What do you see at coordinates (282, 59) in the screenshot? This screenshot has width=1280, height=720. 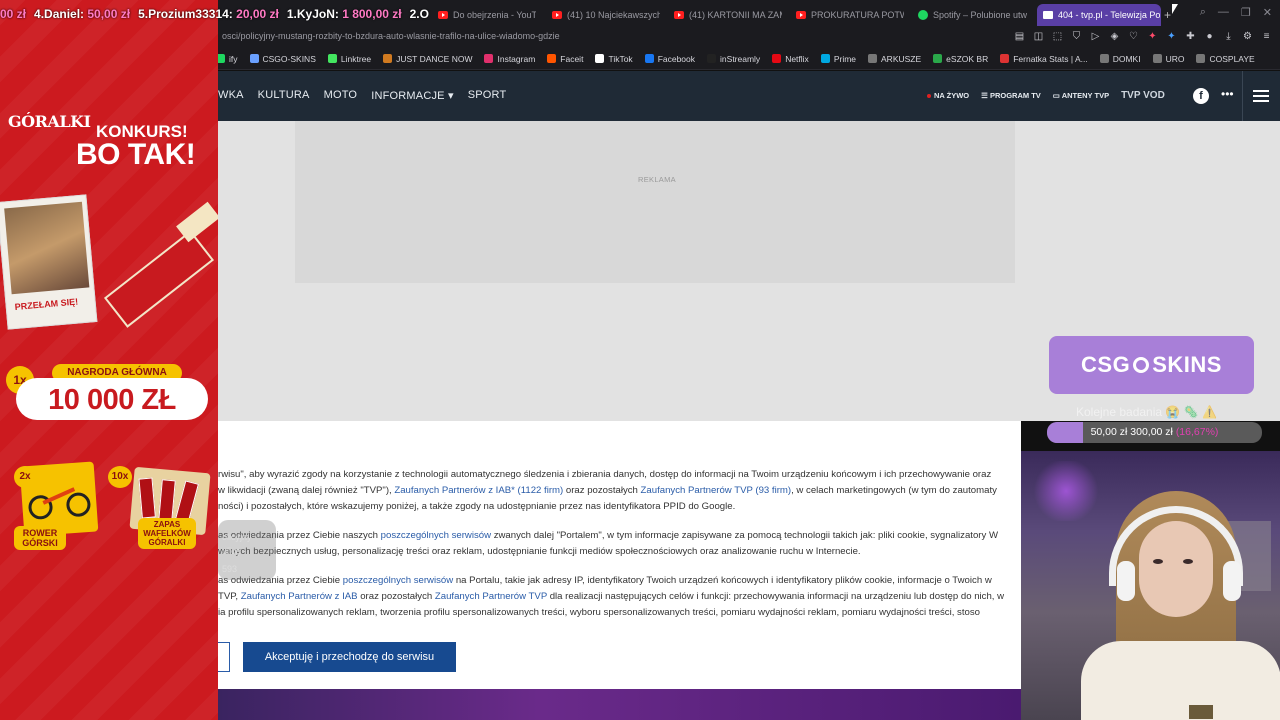 I see `bookmark-item: CSGO-SKINS` at bounding box center [282, 59].